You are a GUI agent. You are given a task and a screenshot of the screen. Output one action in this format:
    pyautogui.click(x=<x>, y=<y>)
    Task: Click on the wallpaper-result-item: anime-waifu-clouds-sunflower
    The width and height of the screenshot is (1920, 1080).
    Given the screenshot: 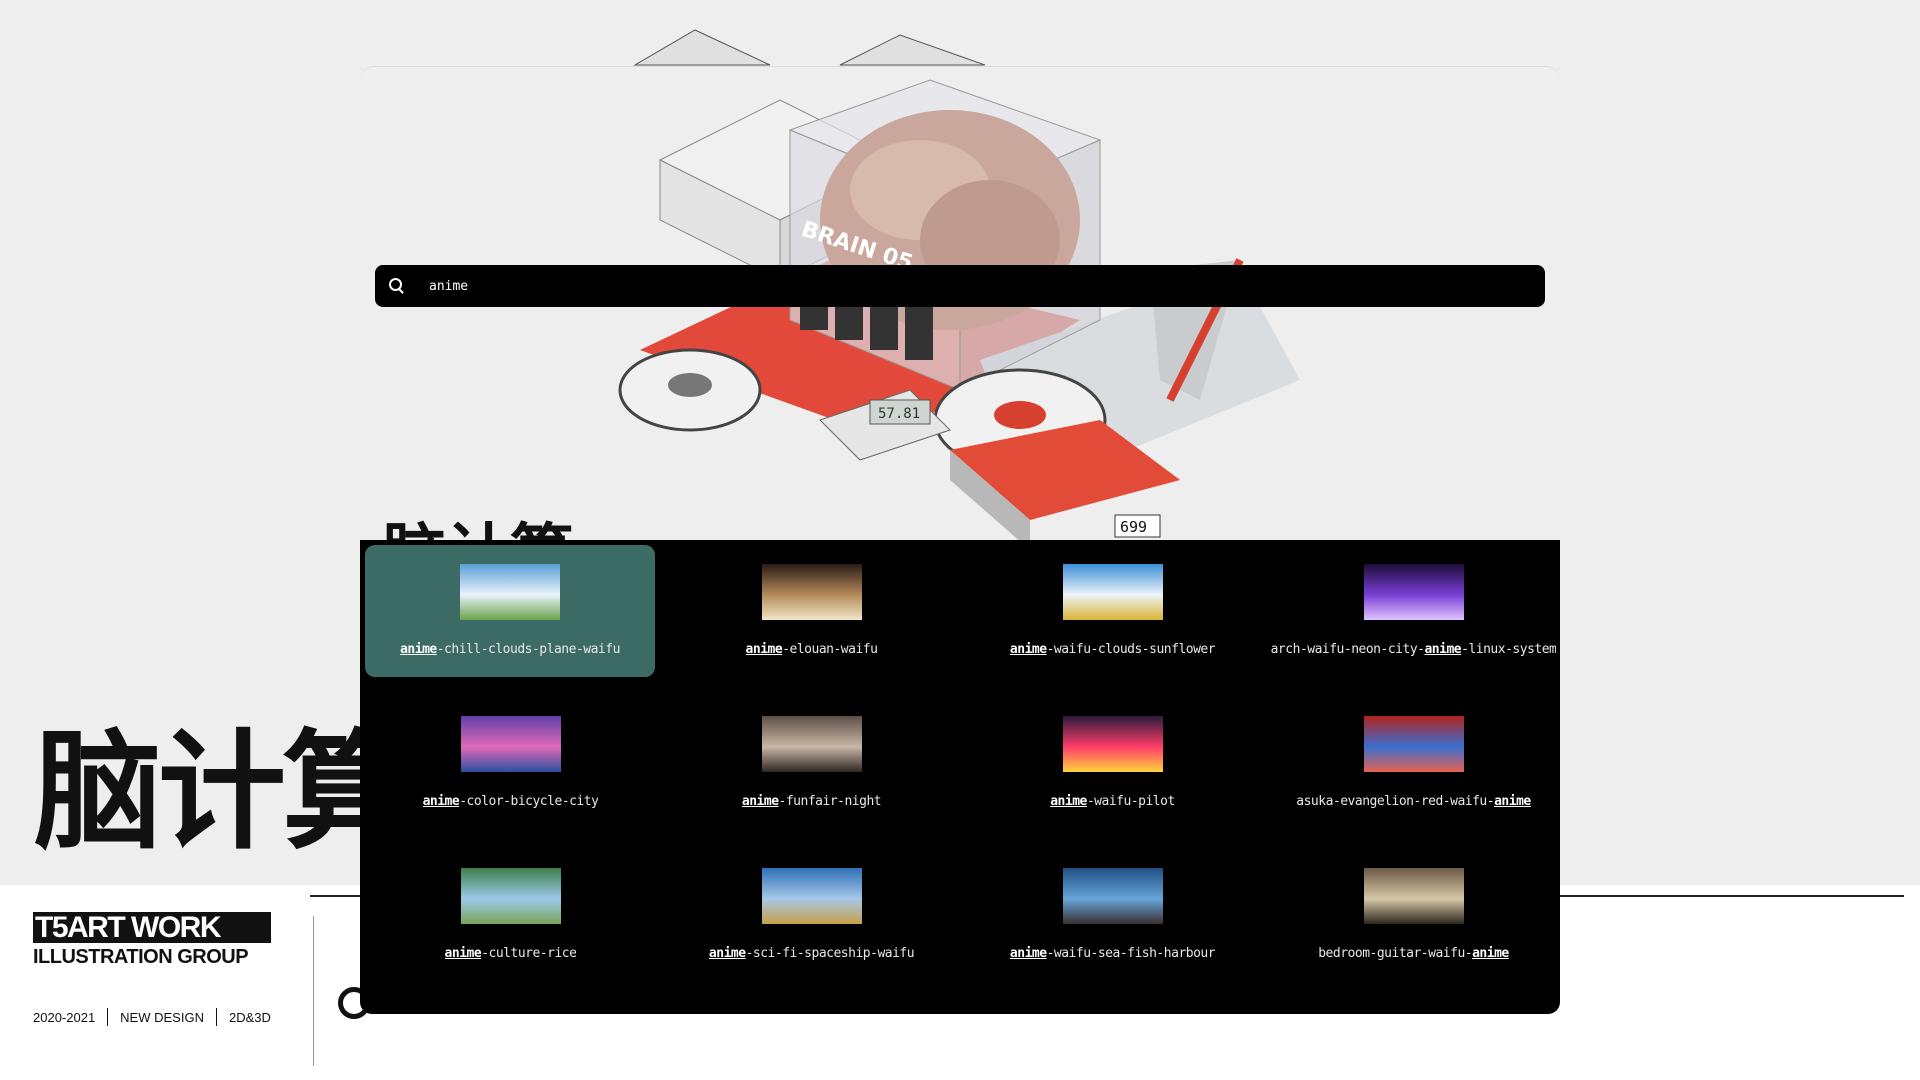 What is the action you would take?
    pyautogui.click(x=1112, y=618)
    